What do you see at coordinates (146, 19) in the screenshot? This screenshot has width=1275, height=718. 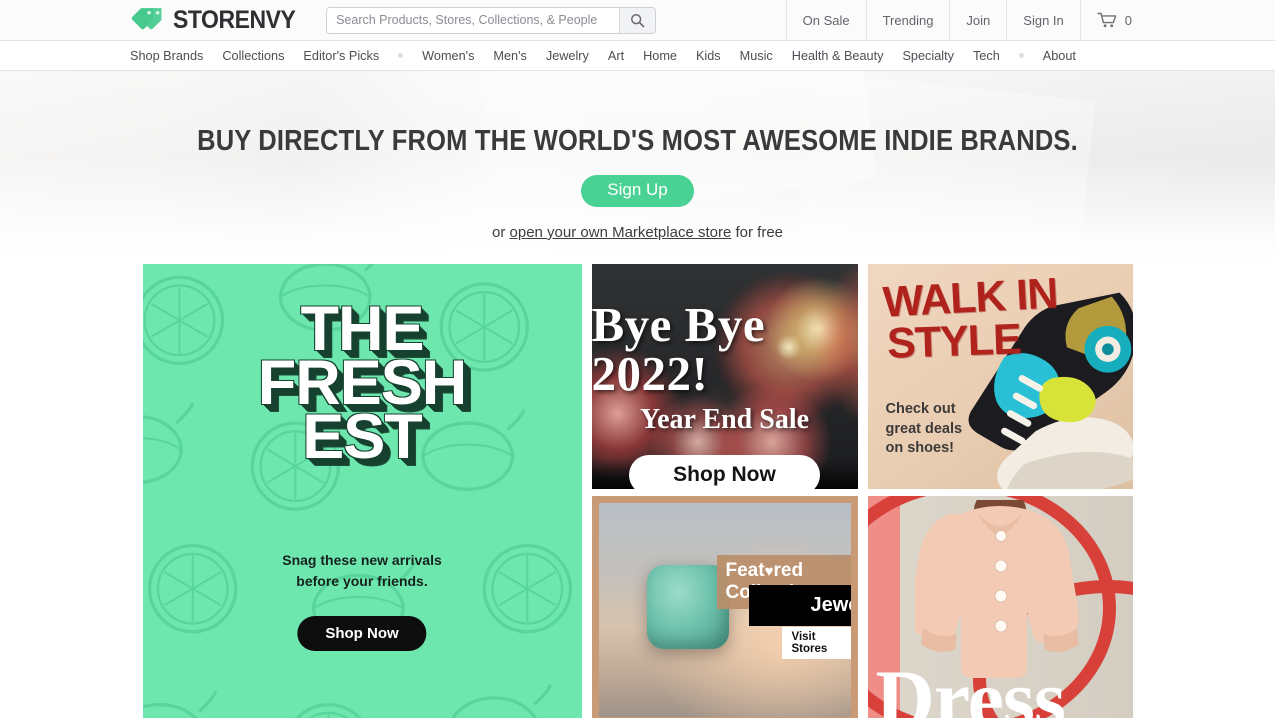 I see `tag-heart-logo-icon` at bounding box center [146, 19].